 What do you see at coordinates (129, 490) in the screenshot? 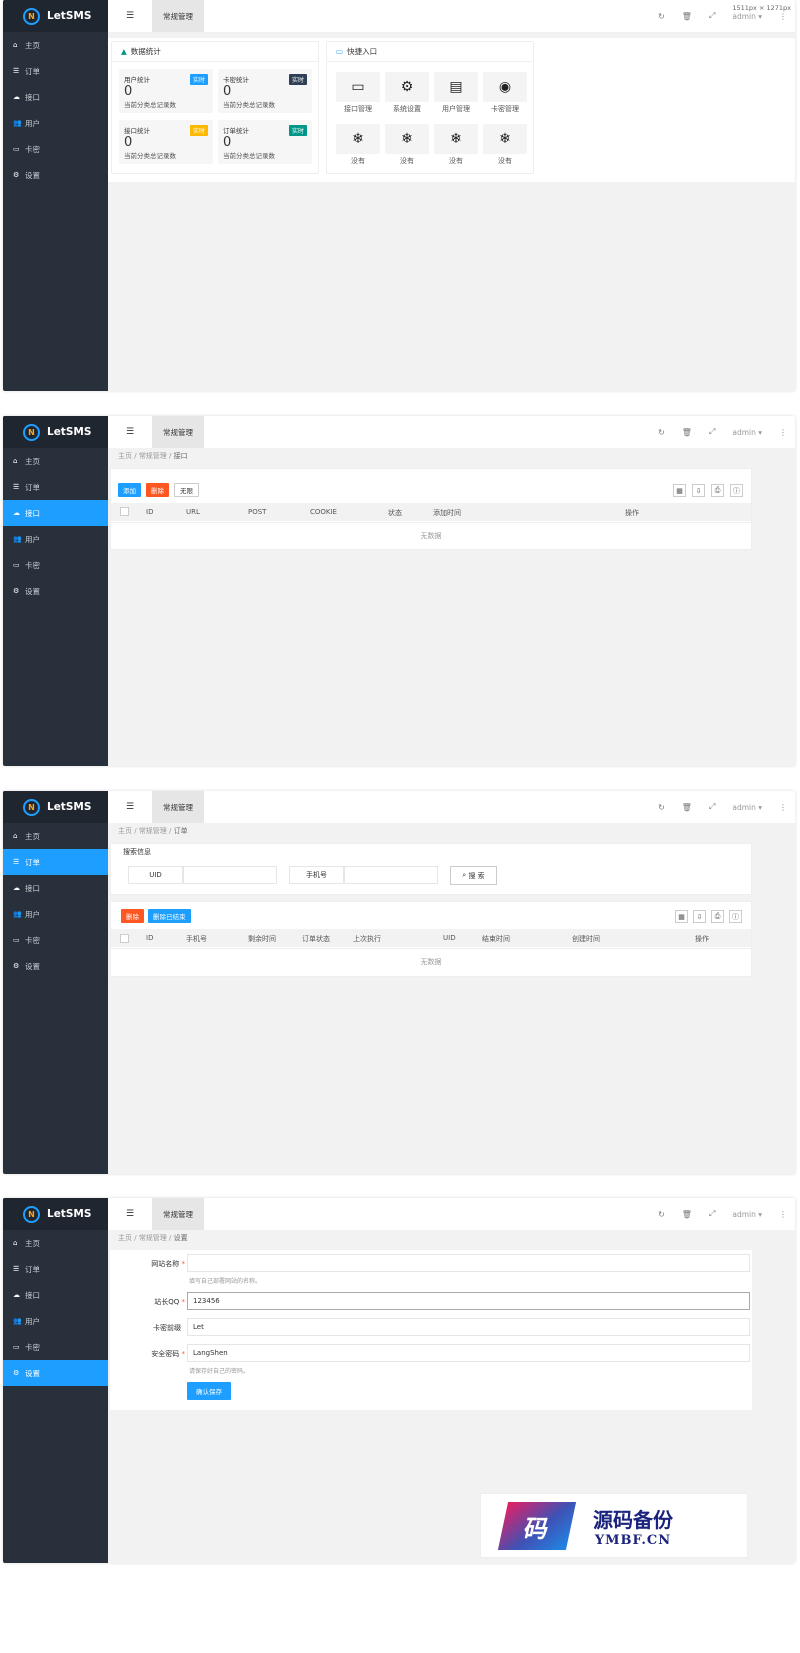
I see `add-button: 添加` at bounding box center [129, 490].